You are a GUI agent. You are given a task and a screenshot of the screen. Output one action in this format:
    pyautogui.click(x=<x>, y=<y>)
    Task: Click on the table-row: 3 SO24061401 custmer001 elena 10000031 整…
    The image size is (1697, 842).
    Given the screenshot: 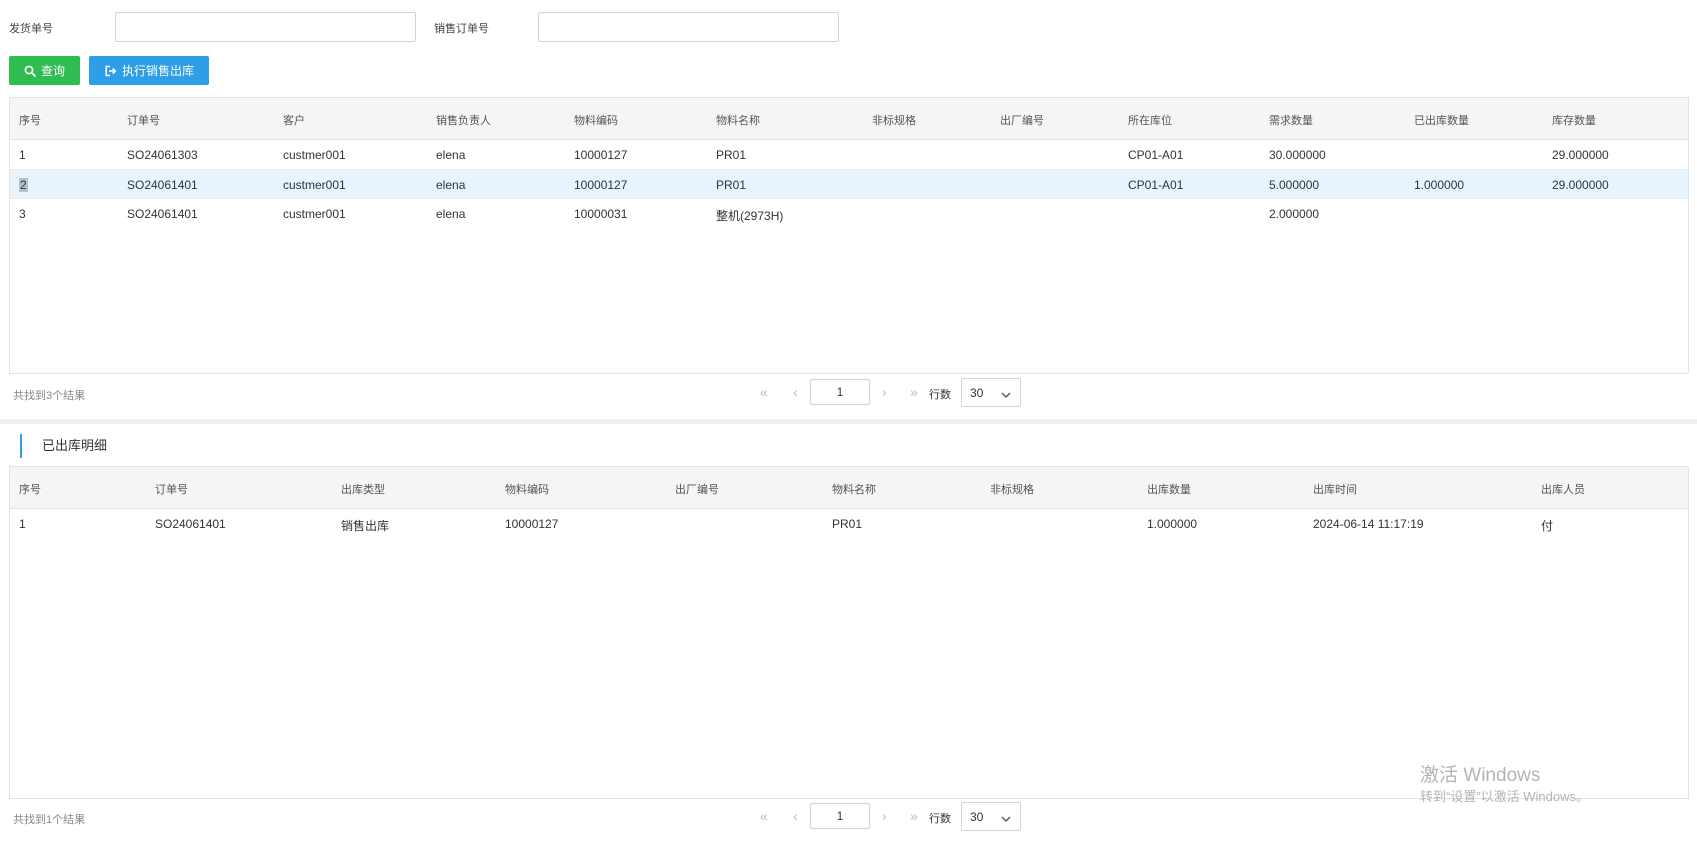 What is the action you would take?
    pyautogui.click(x=849, y=214)
    